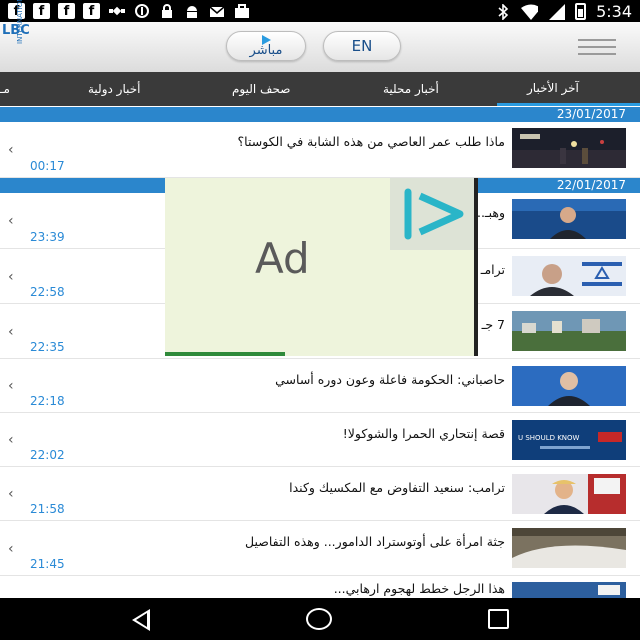 This screenshot has height=640, width=640. Describe the element at coordinates (20, 22) in the screenshot. I see `logo-subtext: INTERNATIONAL` at that location.